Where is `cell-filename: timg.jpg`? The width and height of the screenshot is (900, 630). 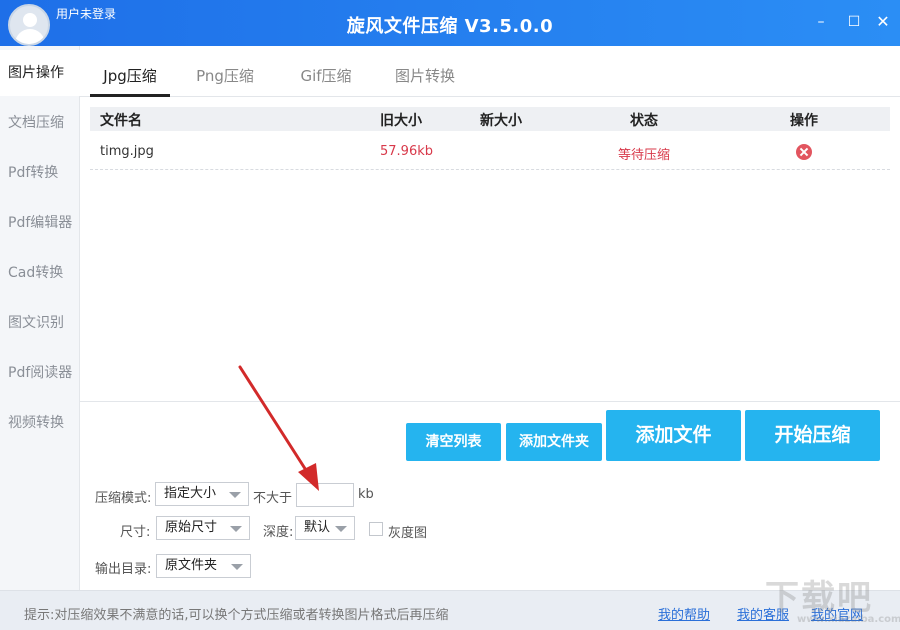
cell-filename: timg.jpg is located at coordinates (127, 151).